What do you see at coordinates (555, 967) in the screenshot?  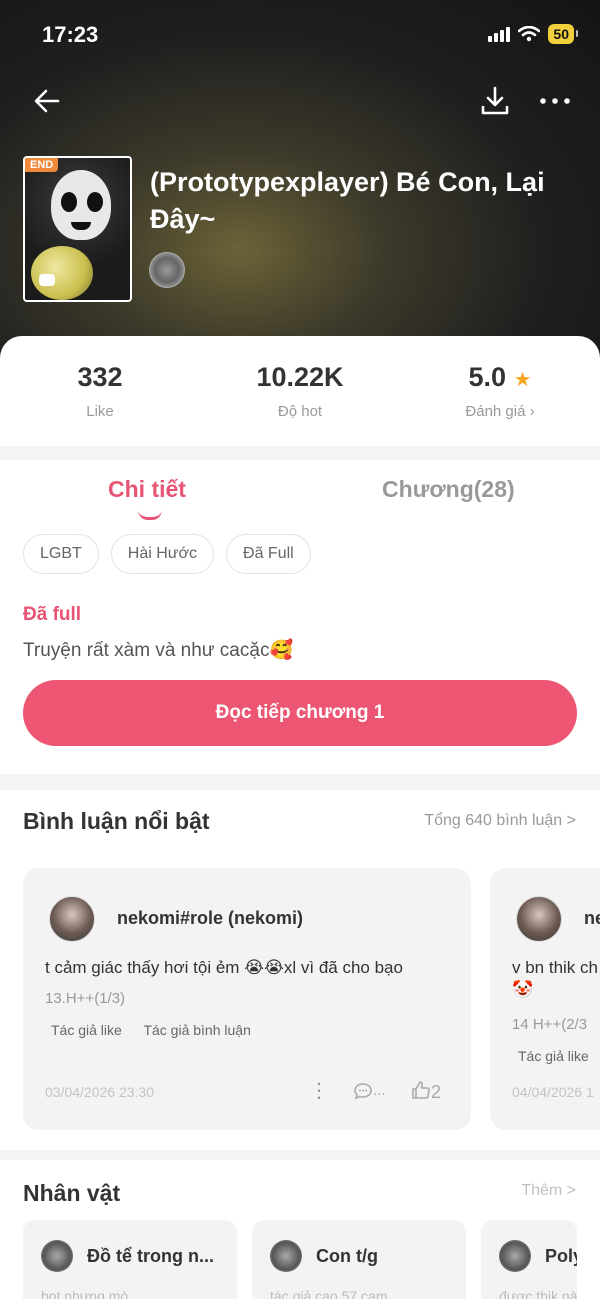 I see `comment-text: v bn thik ch` at bounding box center [555, 967].